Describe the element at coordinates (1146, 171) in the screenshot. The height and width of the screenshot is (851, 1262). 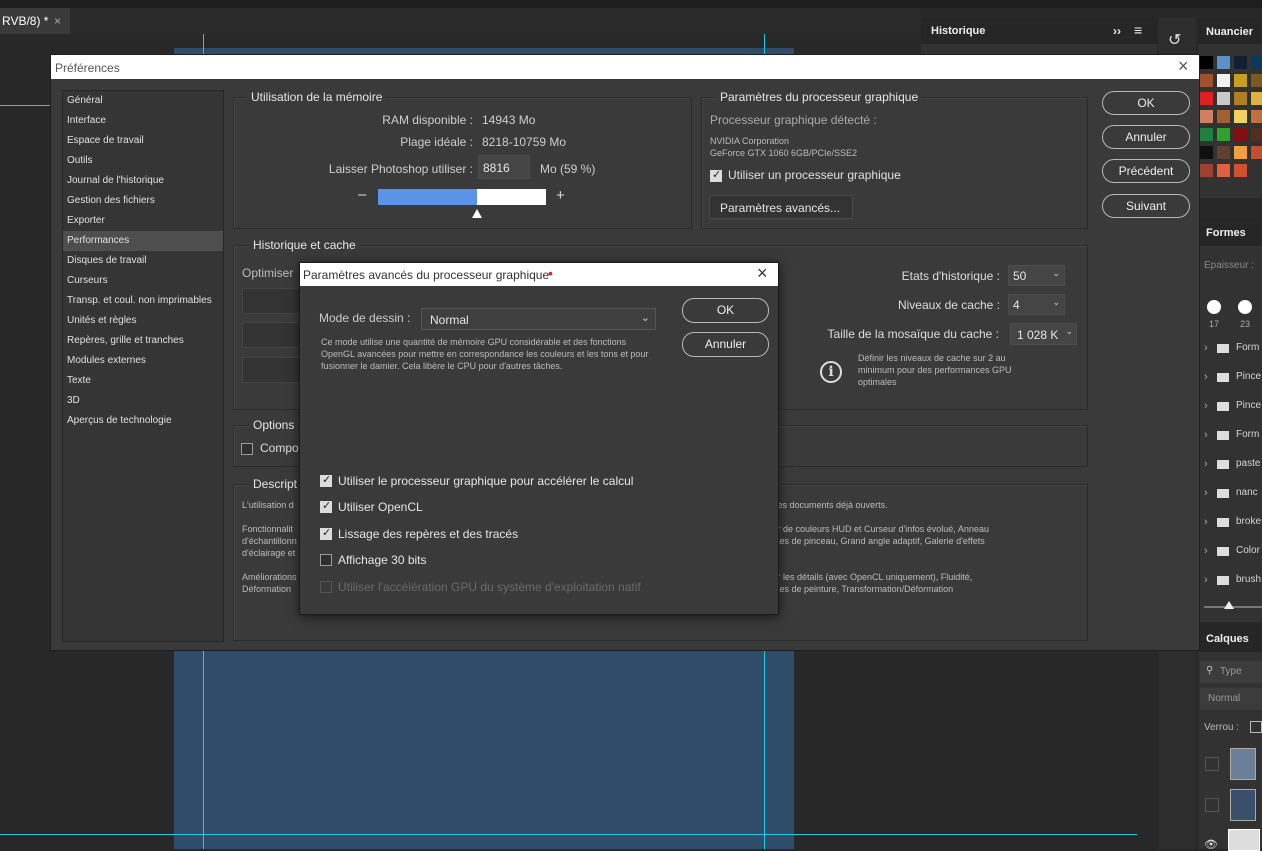
I see `previous-button: Précédent` at that location.